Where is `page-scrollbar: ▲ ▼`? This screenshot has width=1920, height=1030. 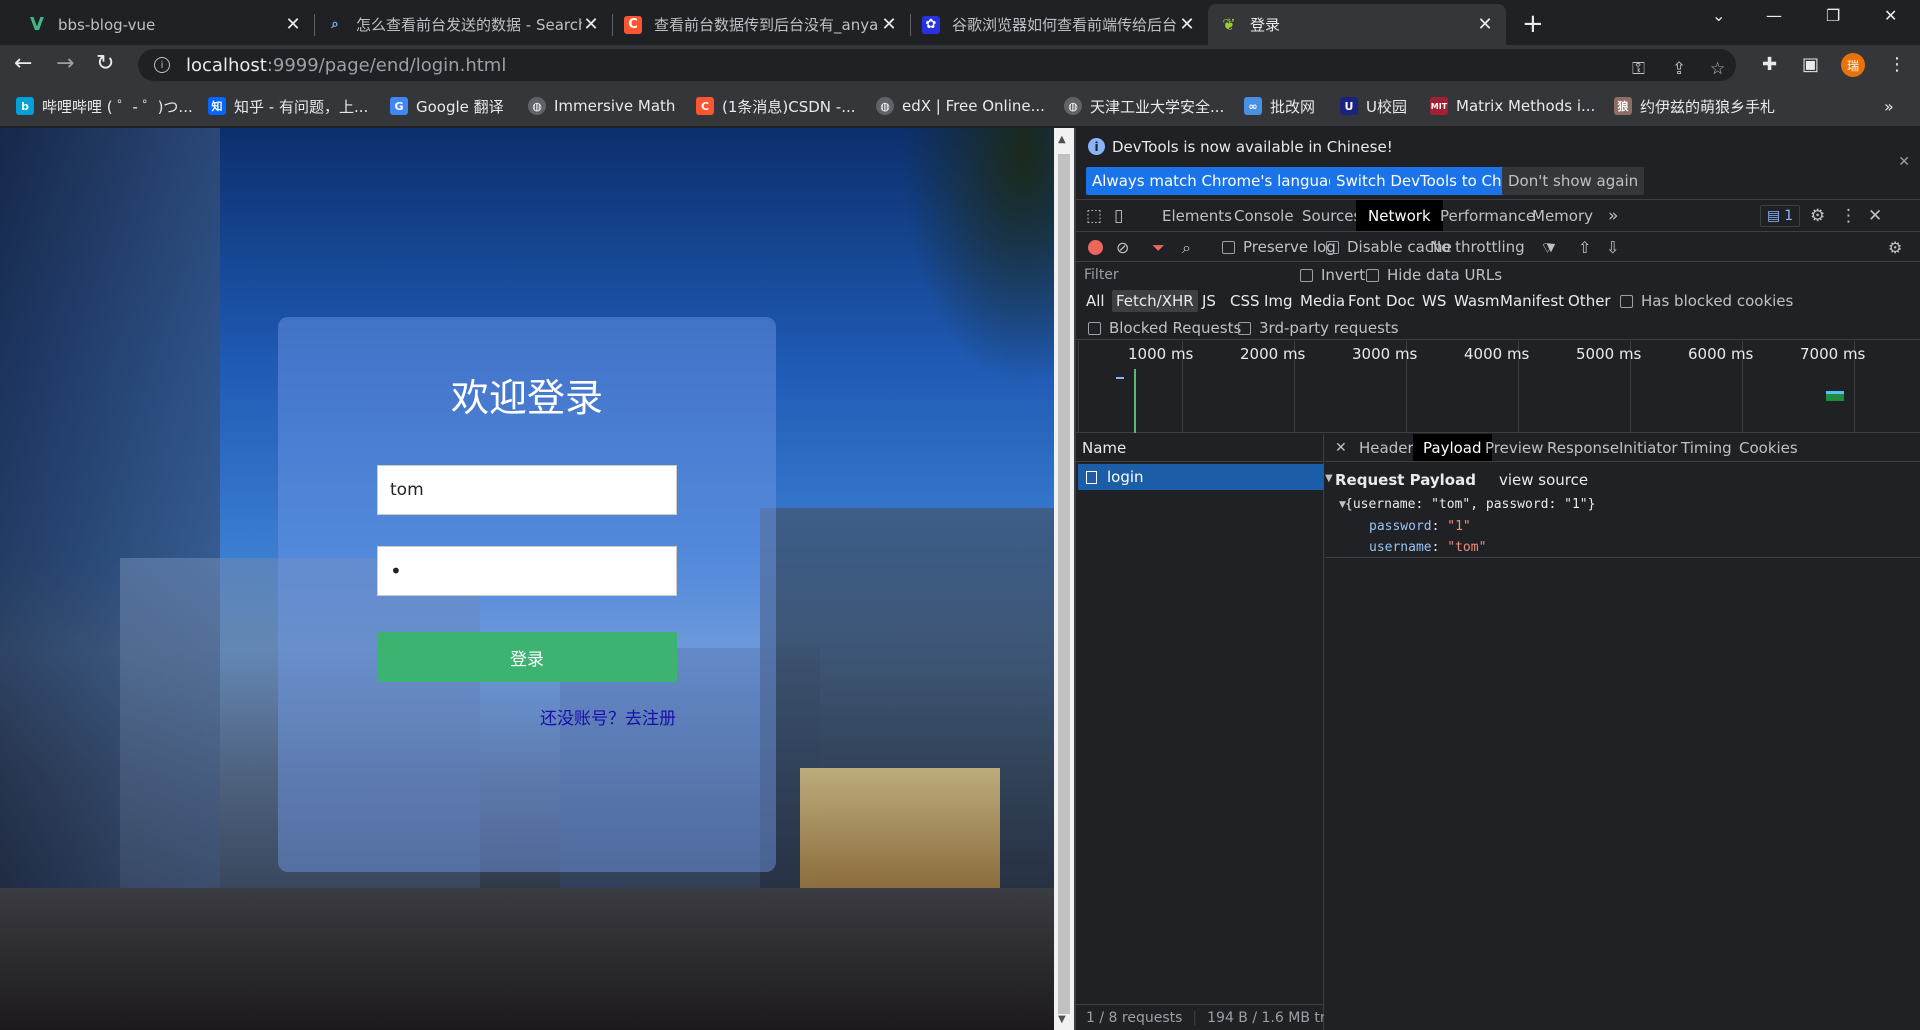 page-scrollbar: ▲ ▼ is located at coordinates (1064, 579).